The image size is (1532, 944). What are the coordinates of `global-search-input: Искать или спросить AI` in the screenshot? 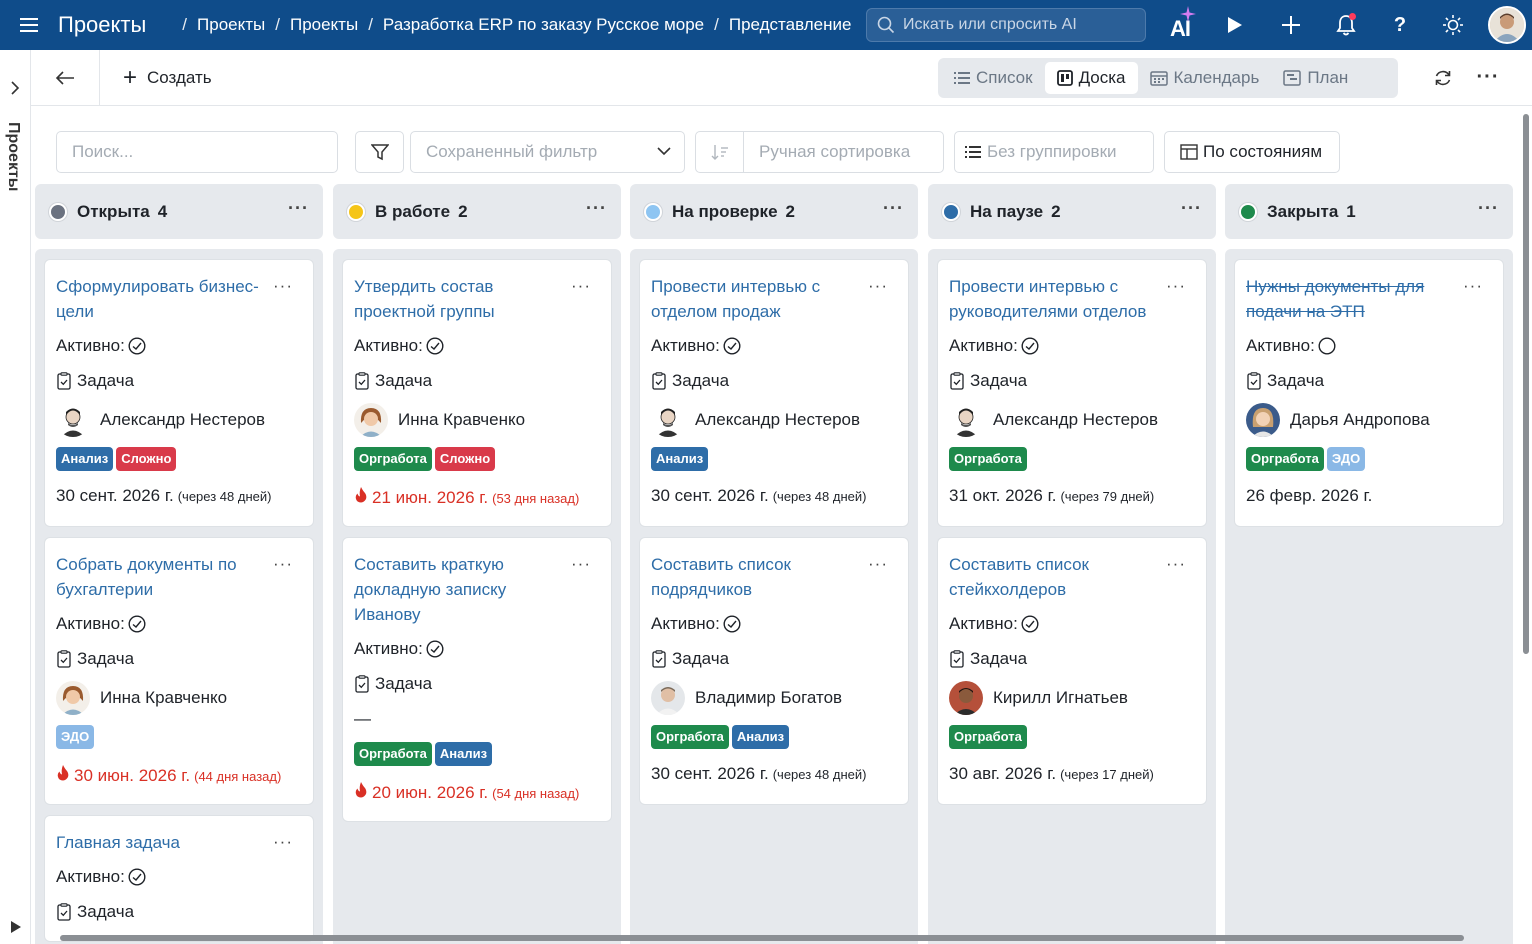 It's located at (1006, 25).